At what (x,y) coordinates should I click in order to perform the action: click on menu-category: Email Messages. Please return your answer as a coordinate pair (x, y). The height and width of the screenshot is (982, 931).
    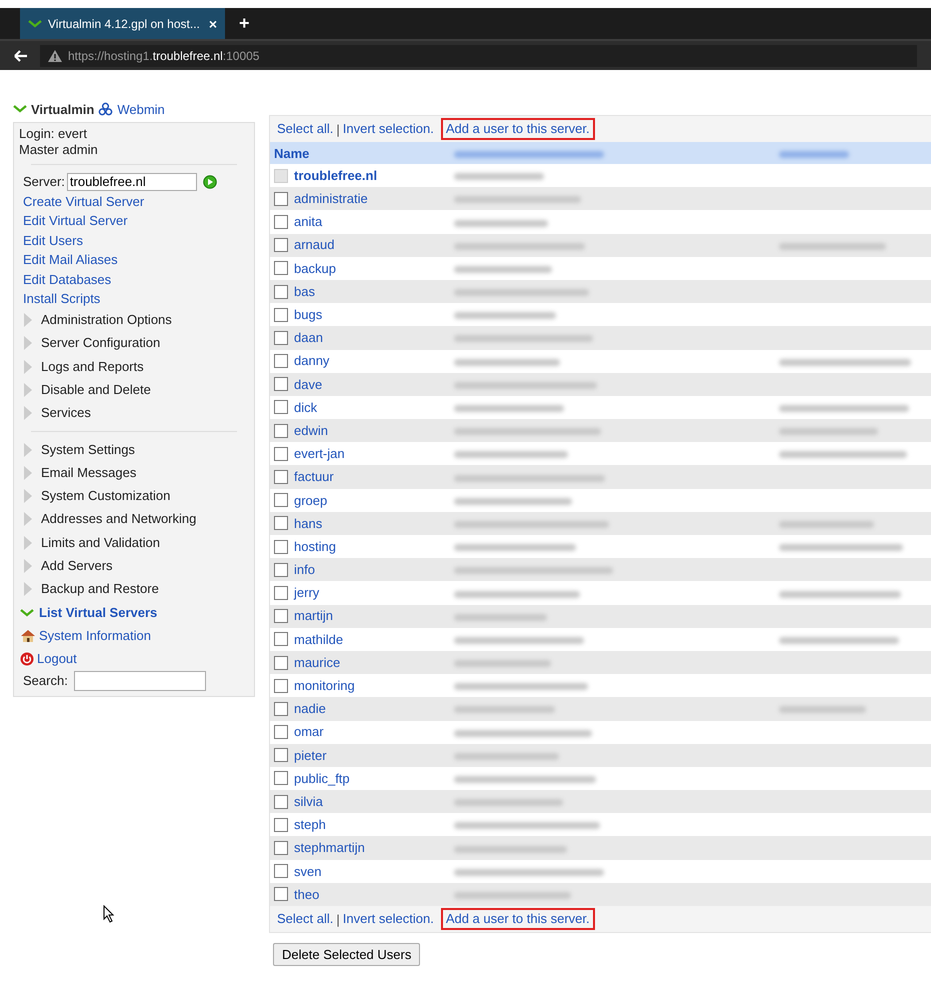
    Looking at the image, I should click on (88, 472).